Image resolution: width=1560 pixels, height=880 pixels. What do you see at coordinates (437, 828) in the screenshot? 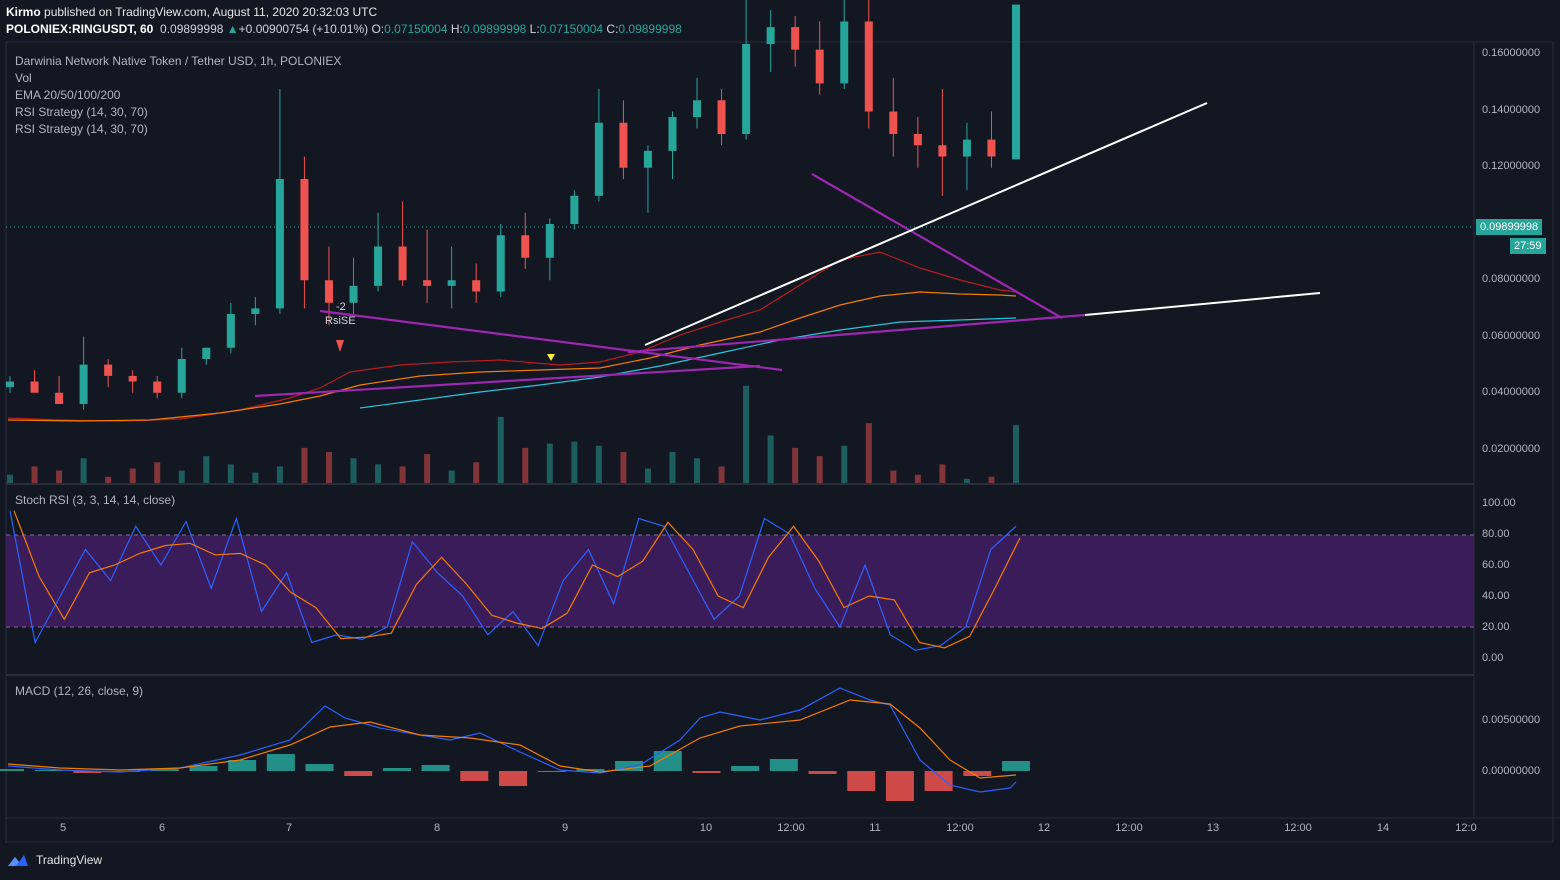
I see `time-axis-label: 8` at bounding box center [437, 828].